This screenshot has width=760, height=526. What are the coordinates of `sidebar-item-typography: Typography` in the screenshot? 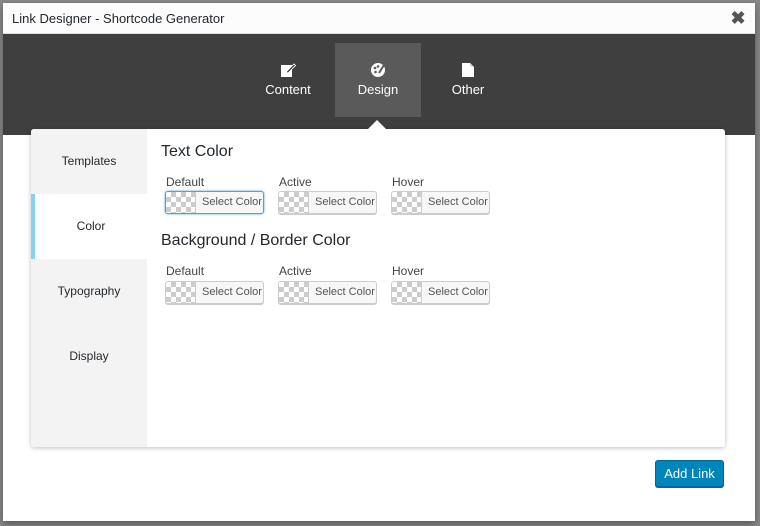 It's located at (89, 291).